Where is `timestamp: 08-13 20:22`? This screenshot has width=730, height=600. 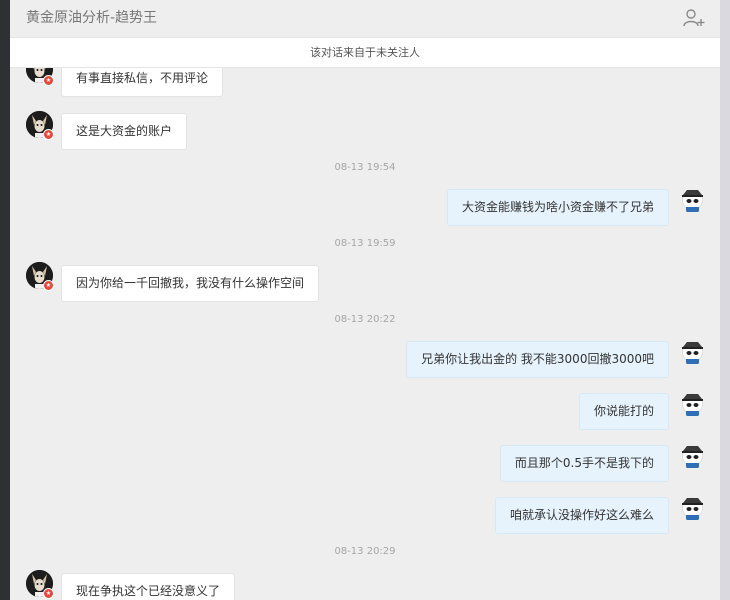 timestamp: 08-13 20:22 is located at coordinates (365, 319).